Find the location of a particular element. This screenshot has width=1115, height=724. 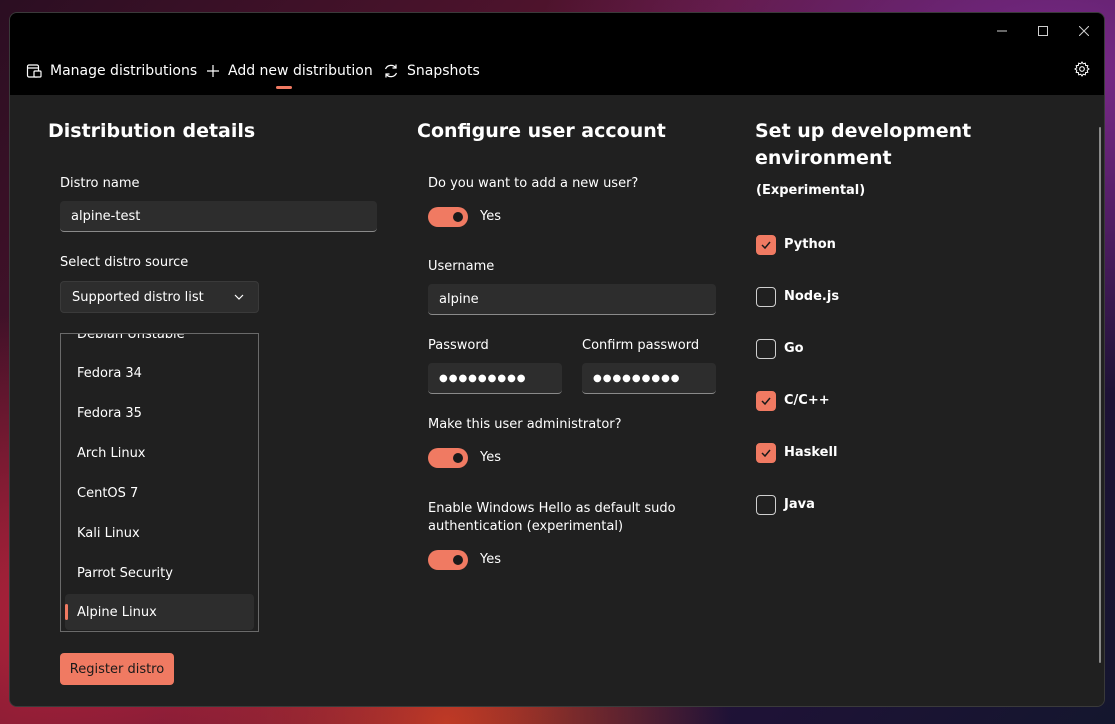

vertical-scrollbar is located at coordinates (1100, 395).